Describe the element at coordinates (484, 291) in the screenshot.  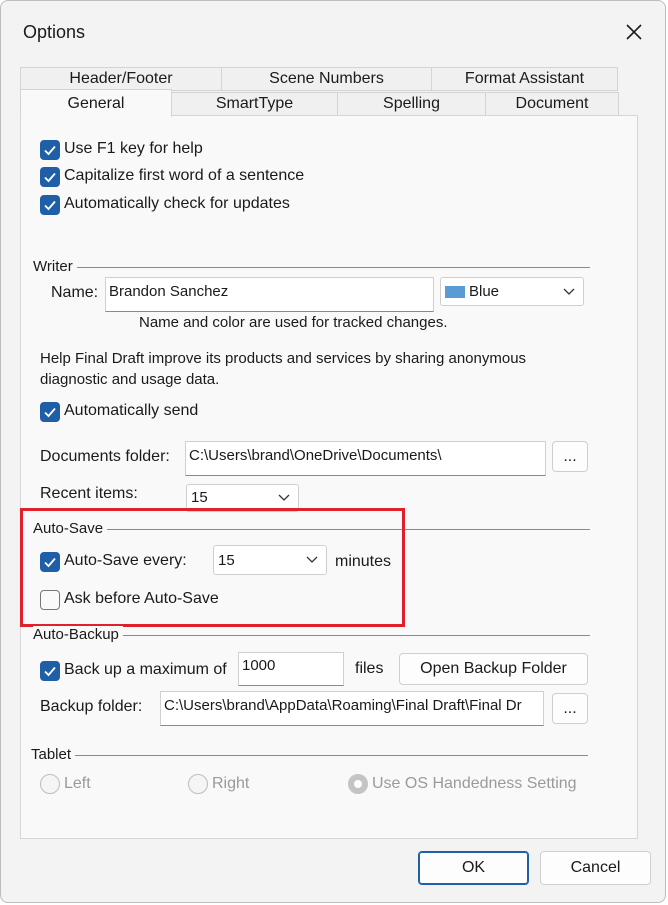
I see `color-value: Blue` at that location.